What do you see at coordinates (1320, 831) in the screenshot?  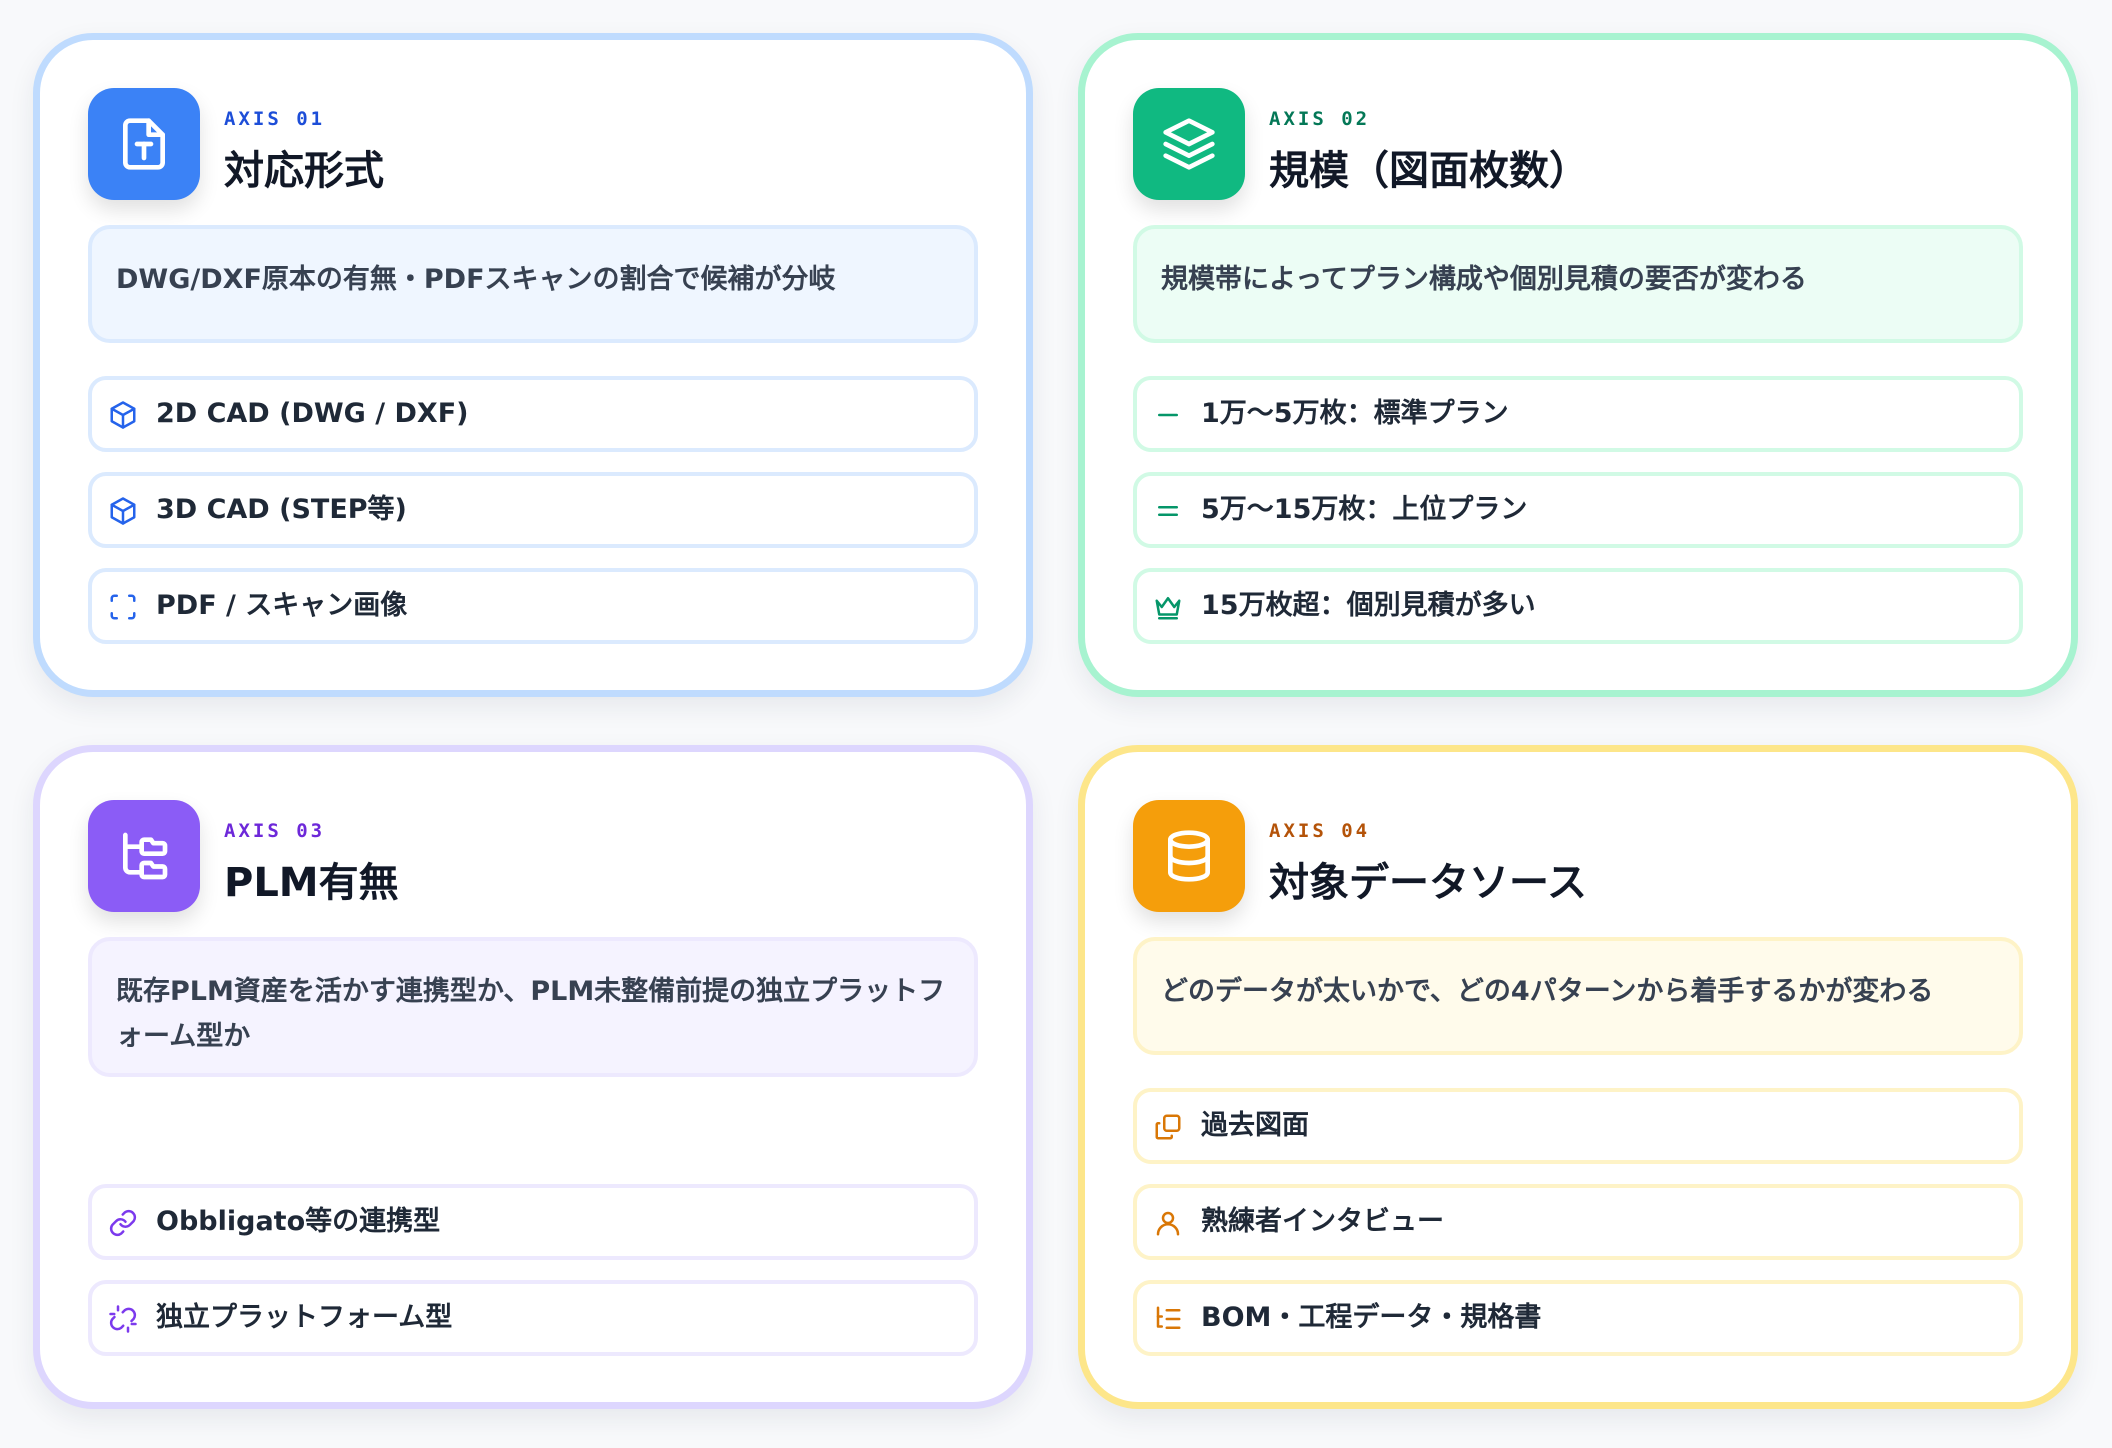 I see `axis-label: AXIS 04` at bounding box center [1320, 831].